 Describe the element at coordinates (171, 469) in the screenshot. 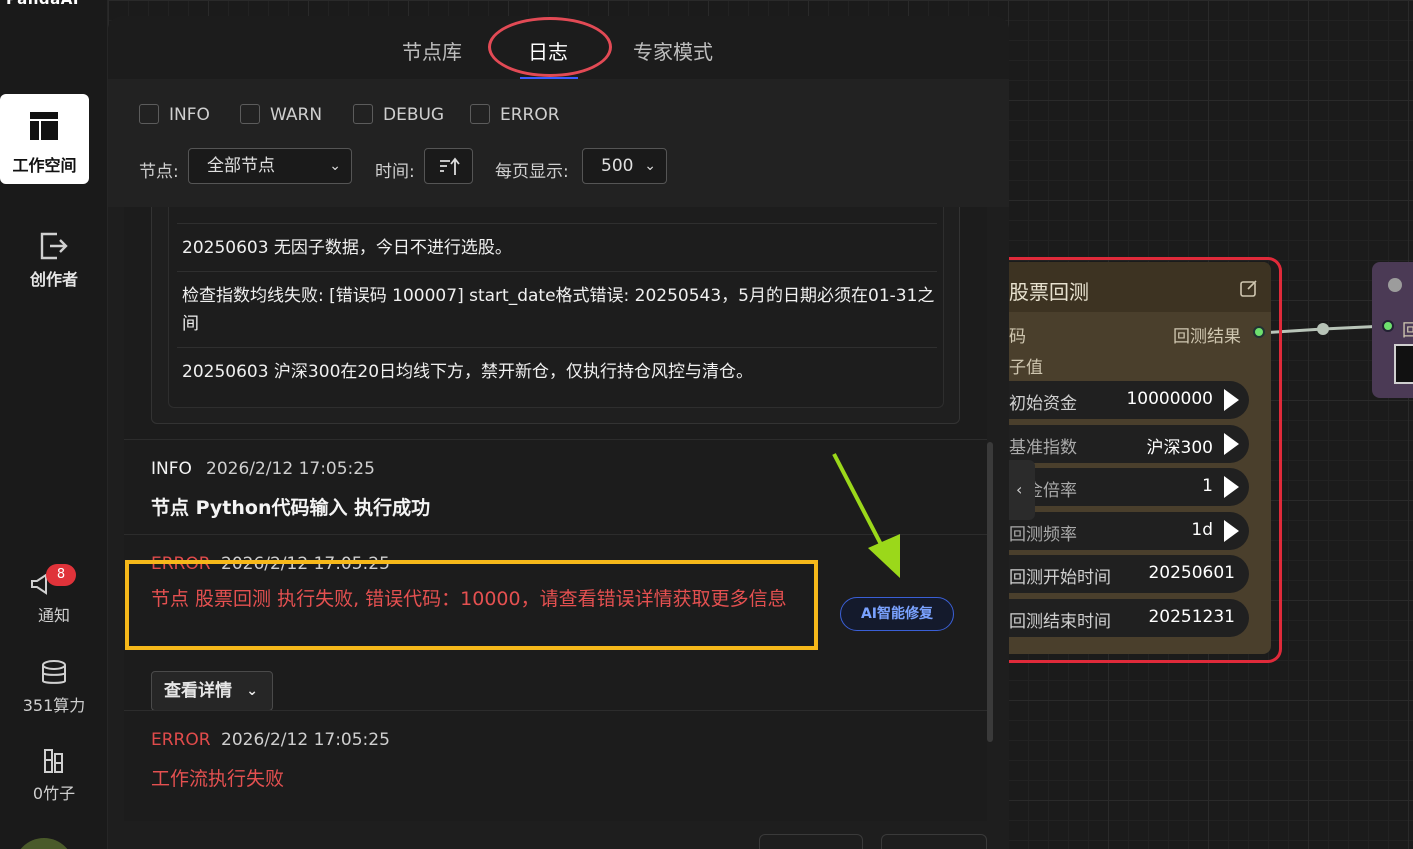

I see `log-level: INFO` at that location.